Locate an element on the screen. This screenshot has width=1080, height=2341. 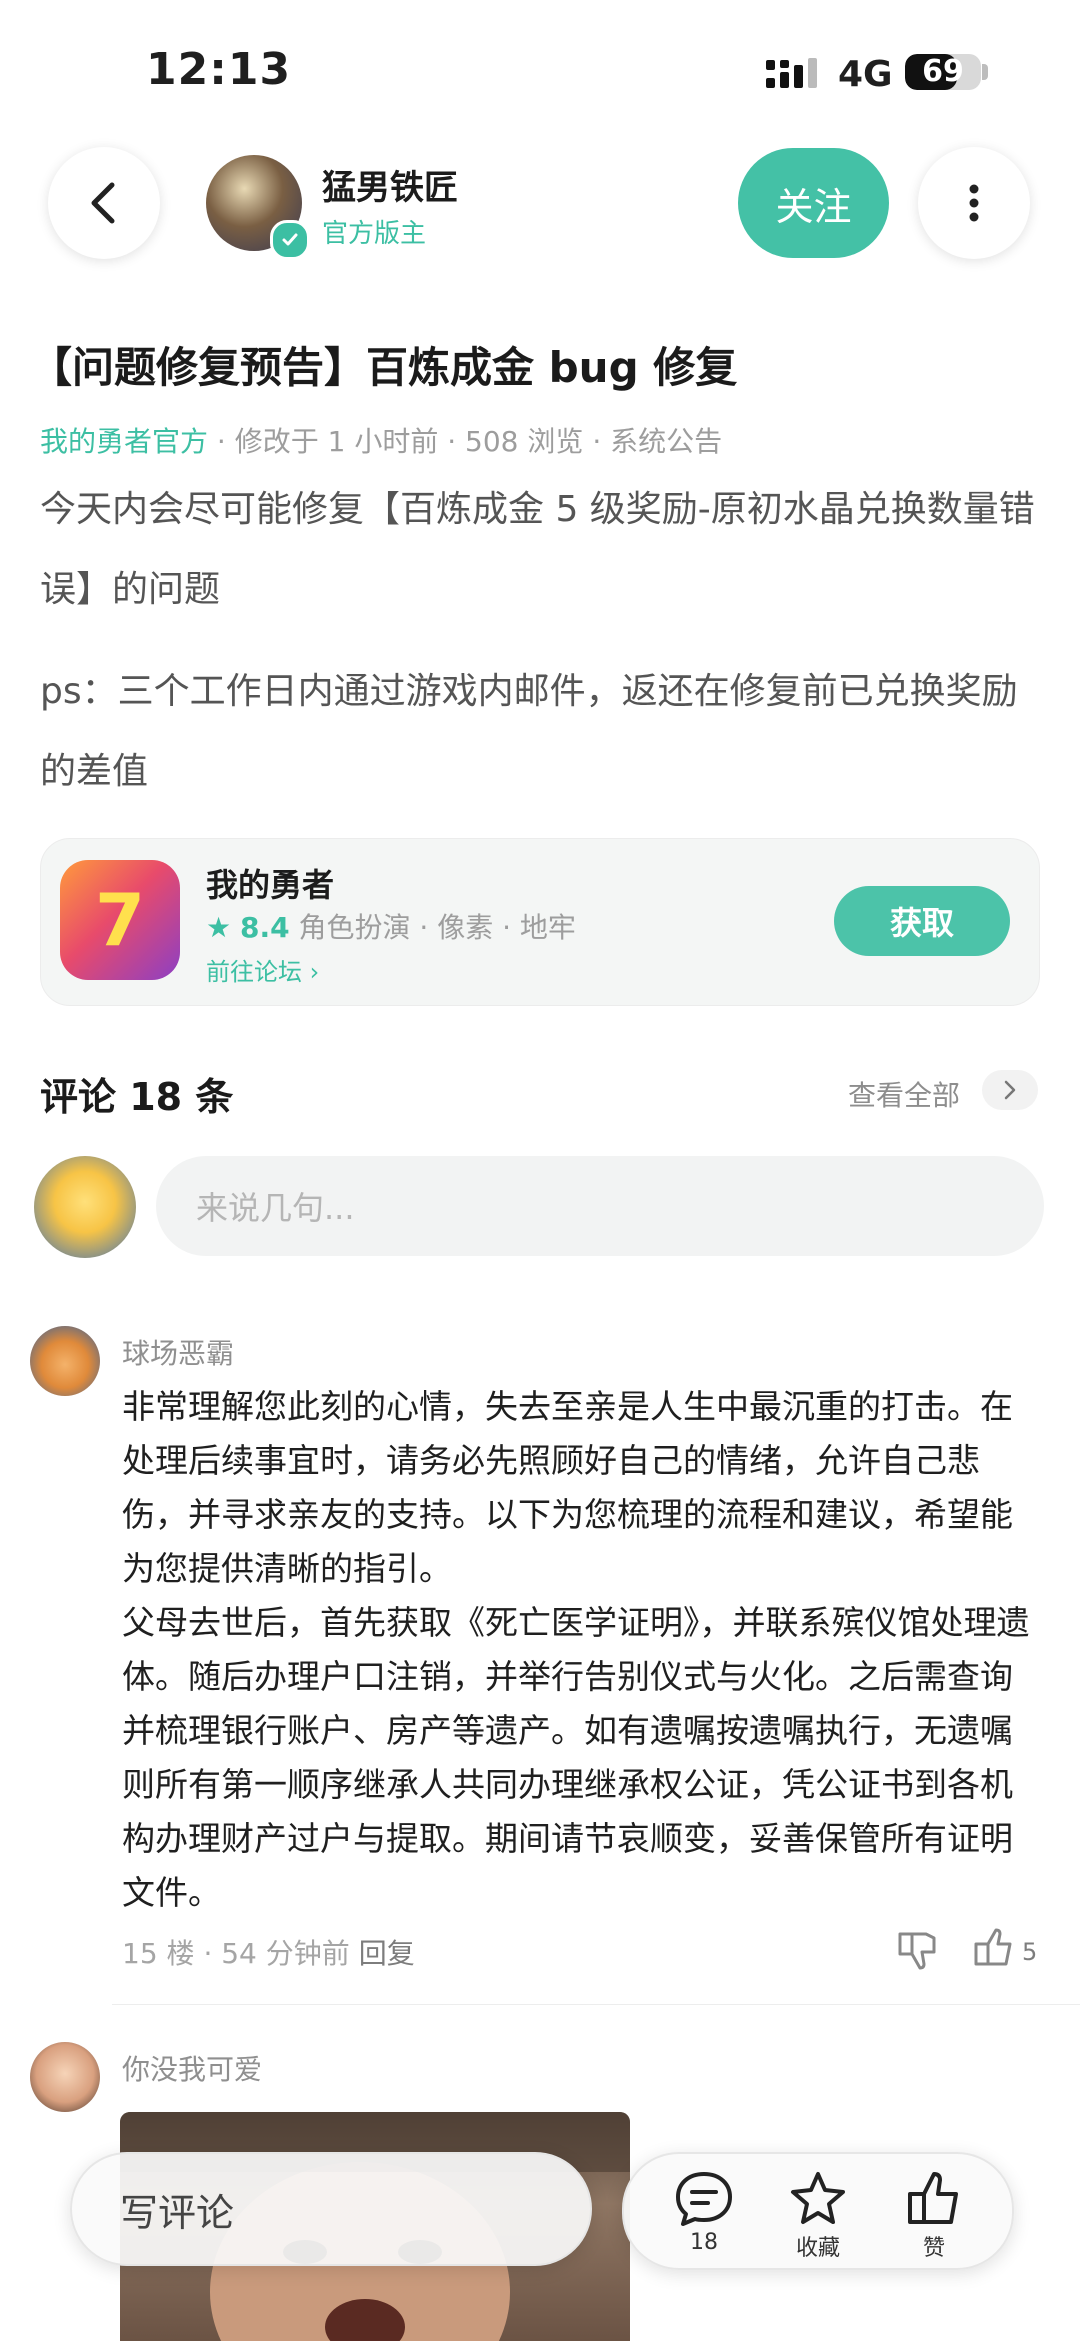
game-name: 我的勇者 is located at coordinates (270, 883).